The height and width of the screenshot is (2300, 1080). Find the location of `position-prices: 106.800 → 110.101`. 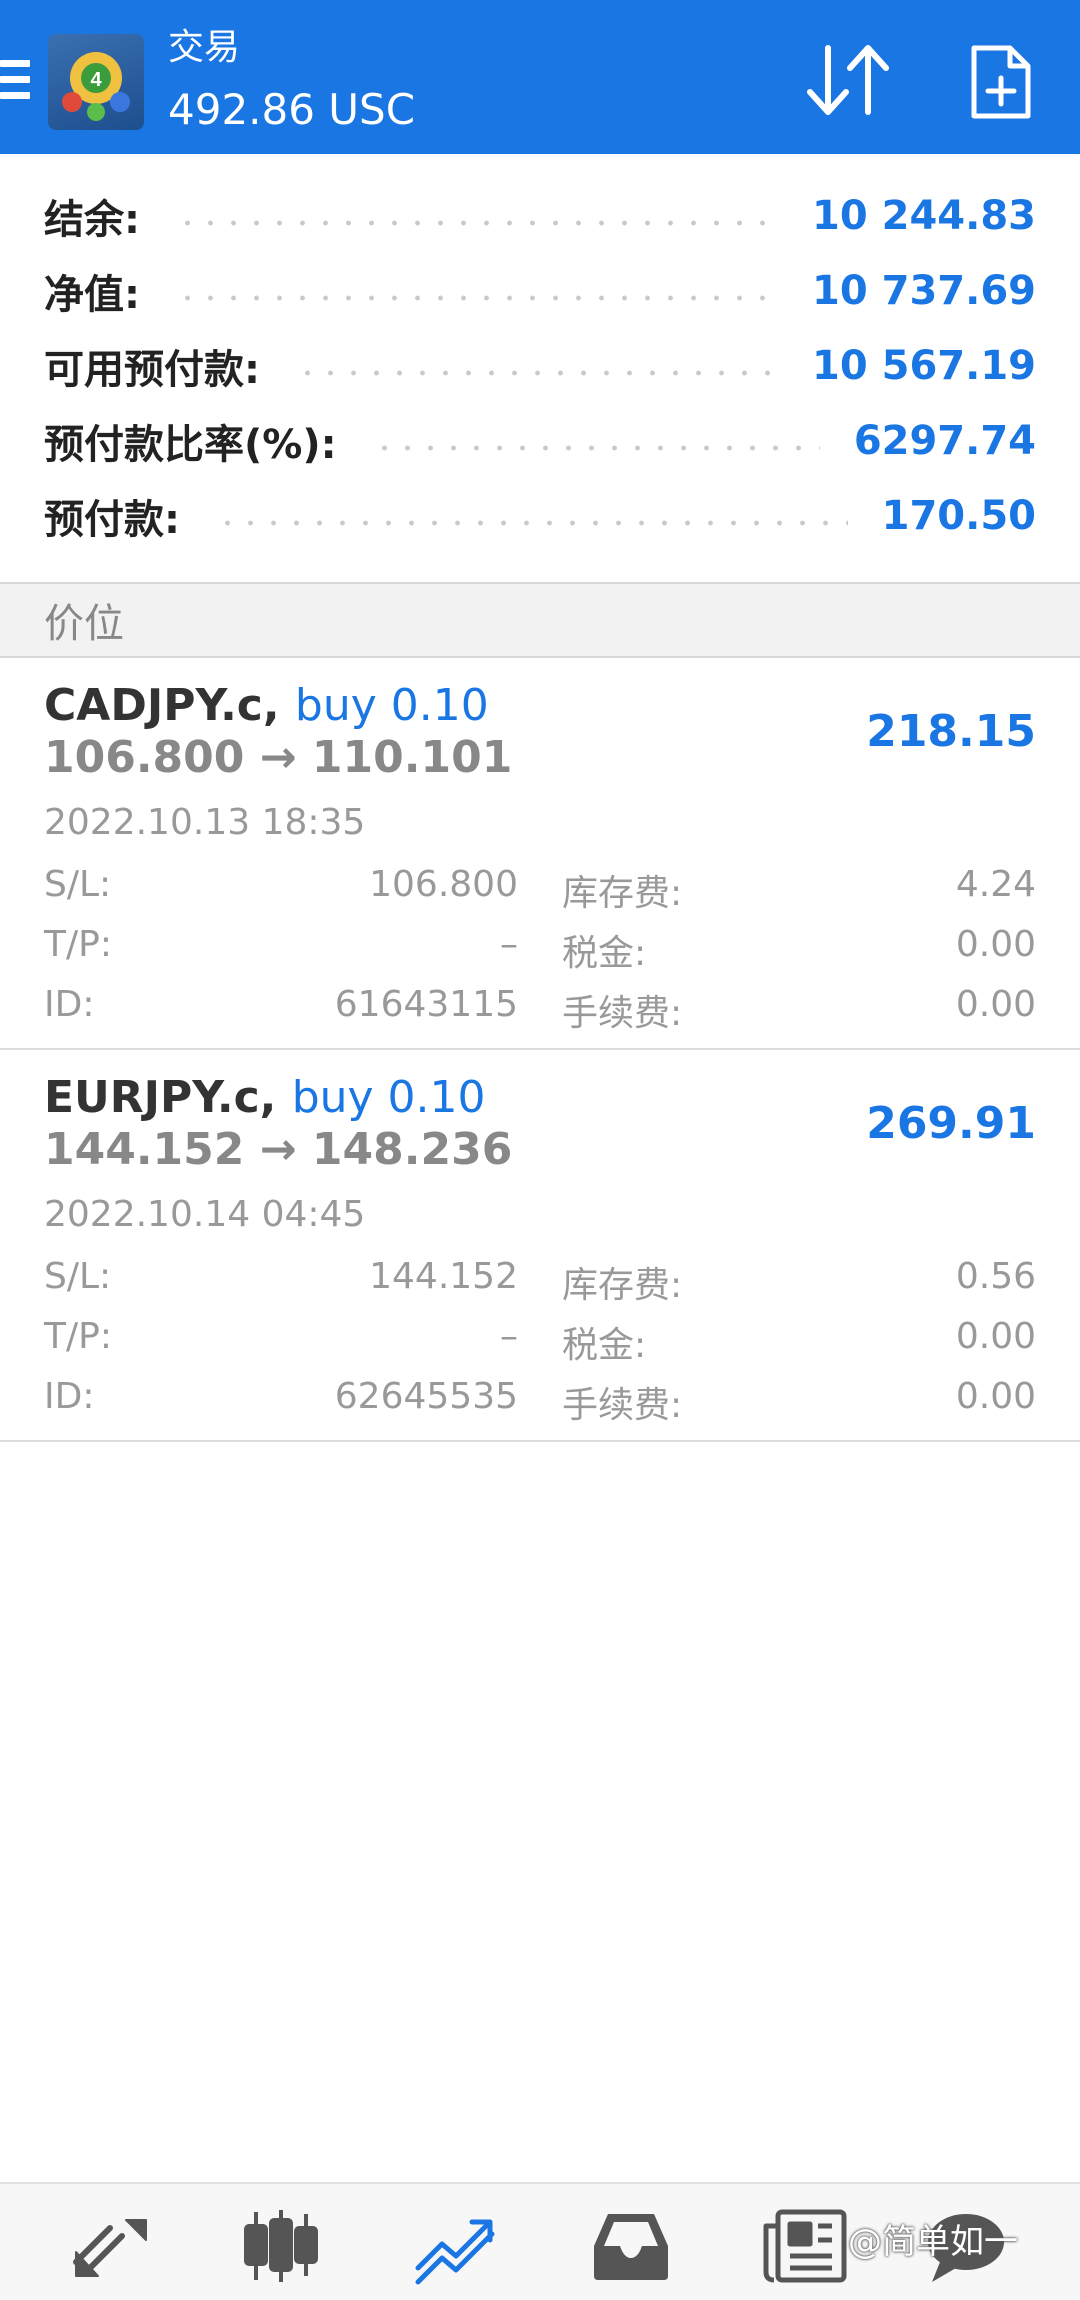

position-prices: 106.800 → 110.101 is located at coordinates (278, 757).